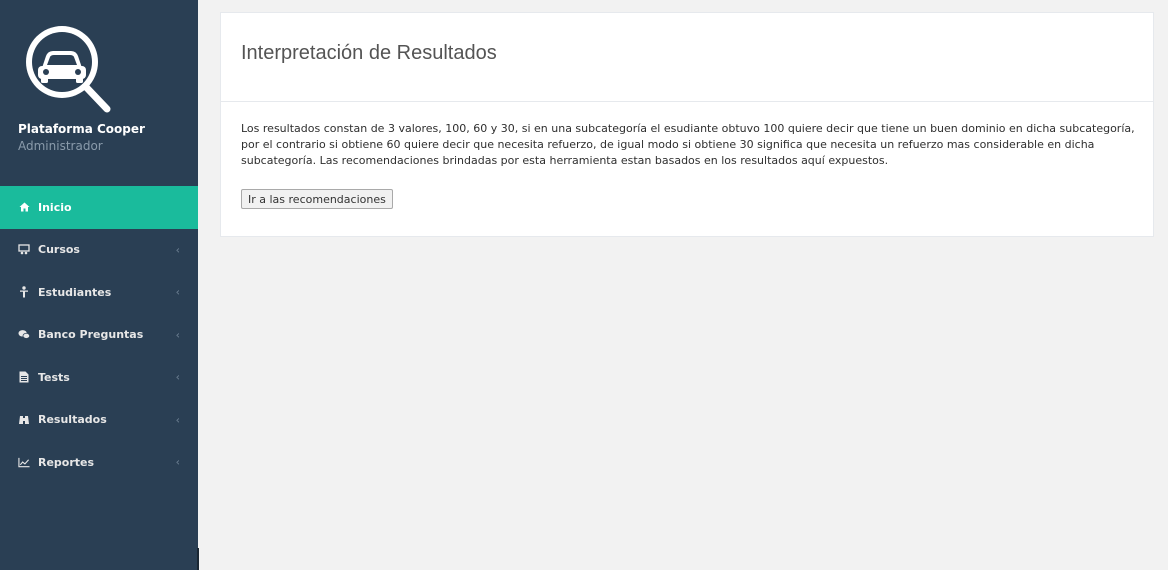 The image size is (1168, 570). Describe the element at coordinates (99, 462) in the screenshot. I see `sidebar-item-reportes: Reportes ‹` at that location.